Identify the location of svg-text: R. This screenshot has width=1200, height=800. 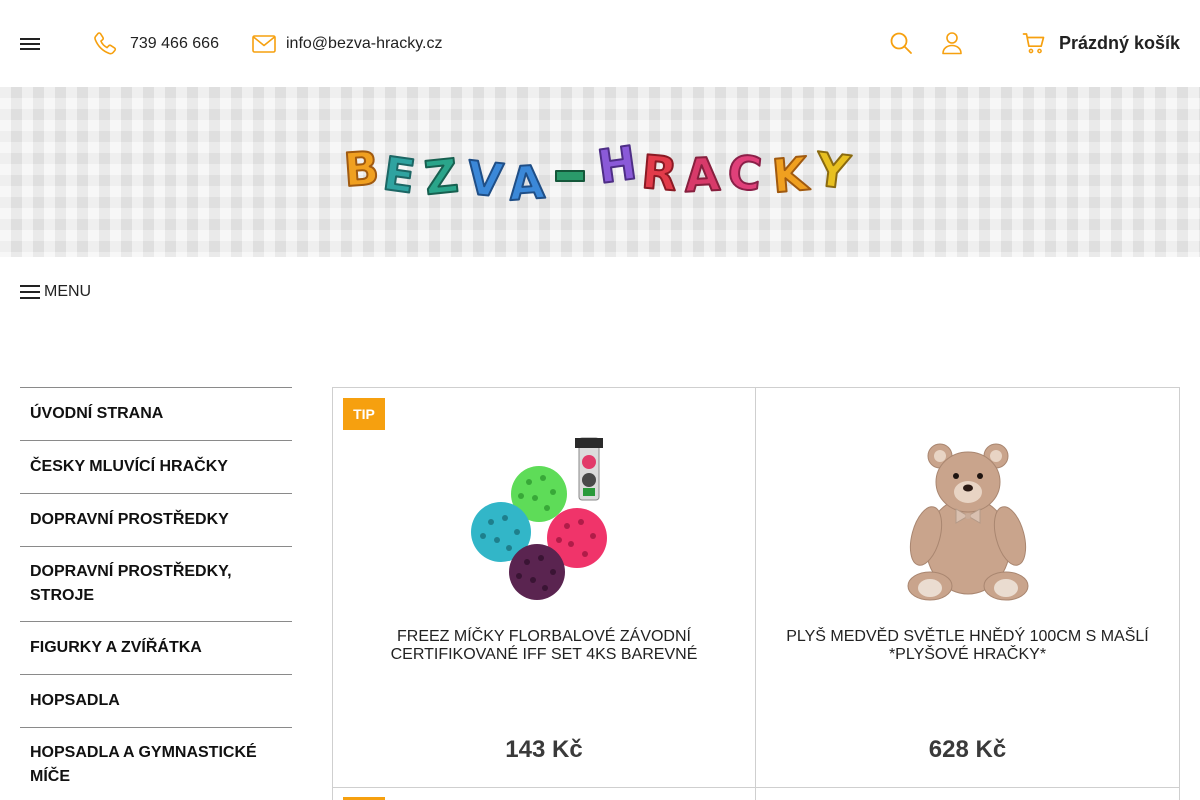
(660, 173).